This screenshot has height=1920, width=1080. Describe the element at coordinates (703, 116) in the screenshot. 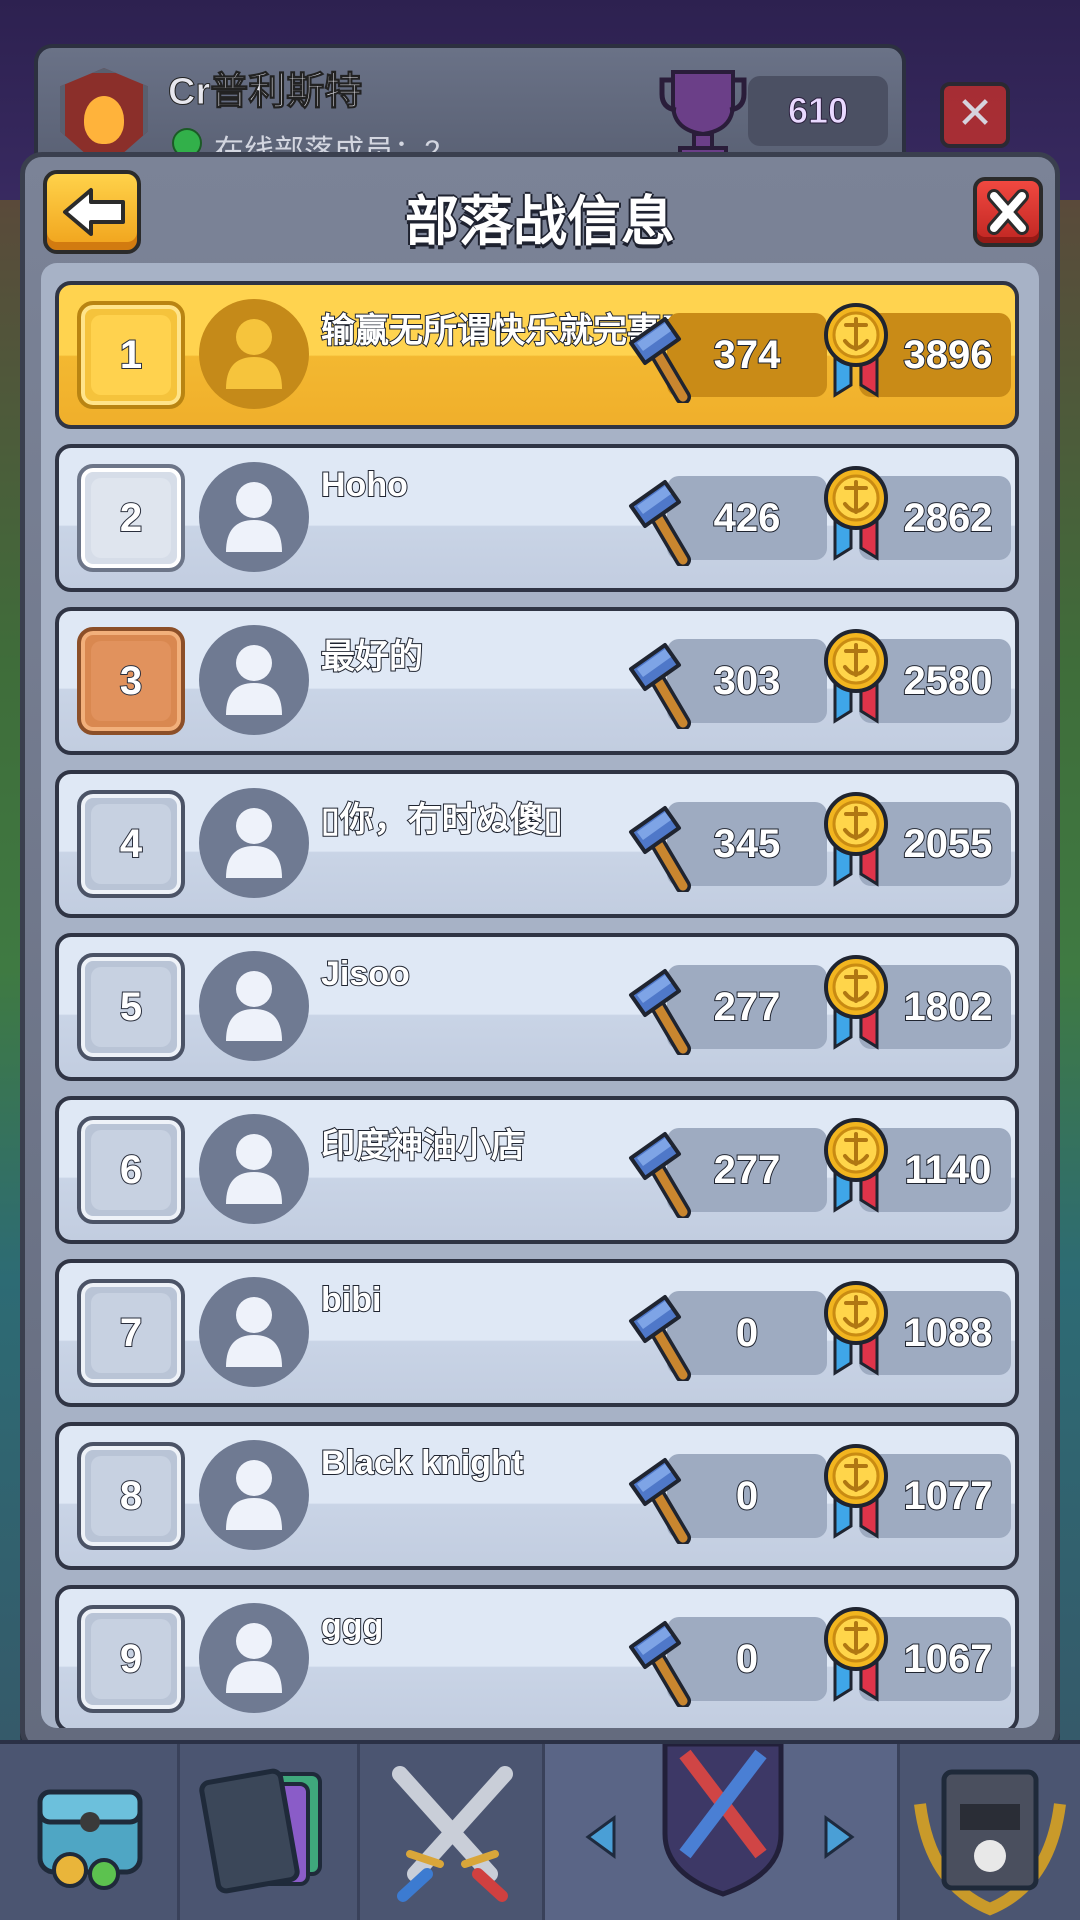

I see `trophy-icon` at that location.